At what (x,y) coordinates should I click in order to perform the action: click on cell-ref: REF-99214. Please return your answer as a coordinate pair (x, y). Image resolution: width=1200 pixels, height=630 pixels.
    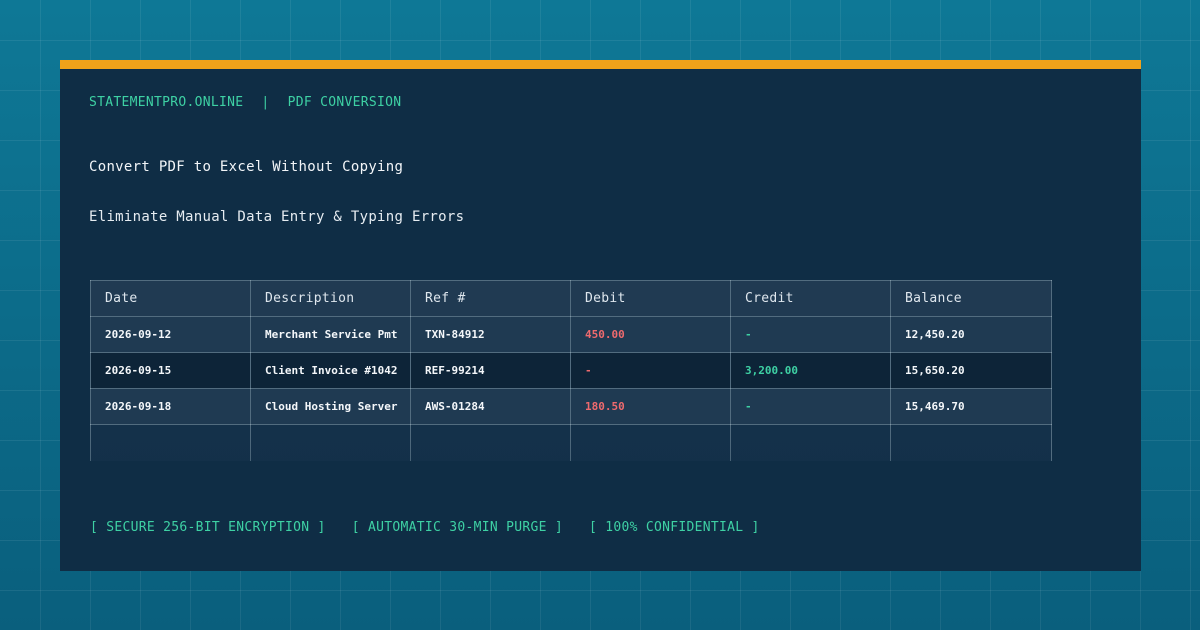
    Looking at the image, I should click on (490, 370).